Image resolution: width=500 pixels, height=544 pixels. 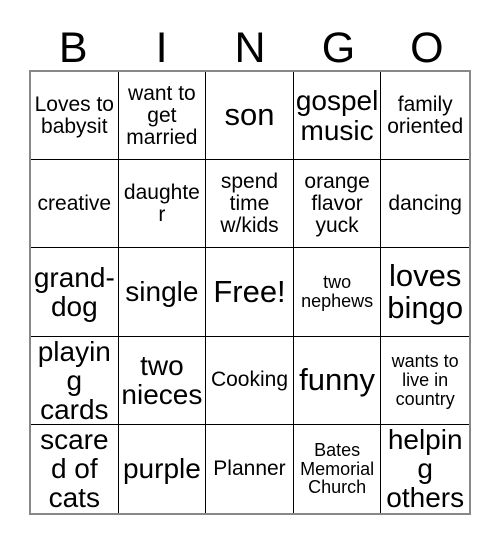 I want to click on bingo-cell-label: family oriented, so click(x=425, y=115).